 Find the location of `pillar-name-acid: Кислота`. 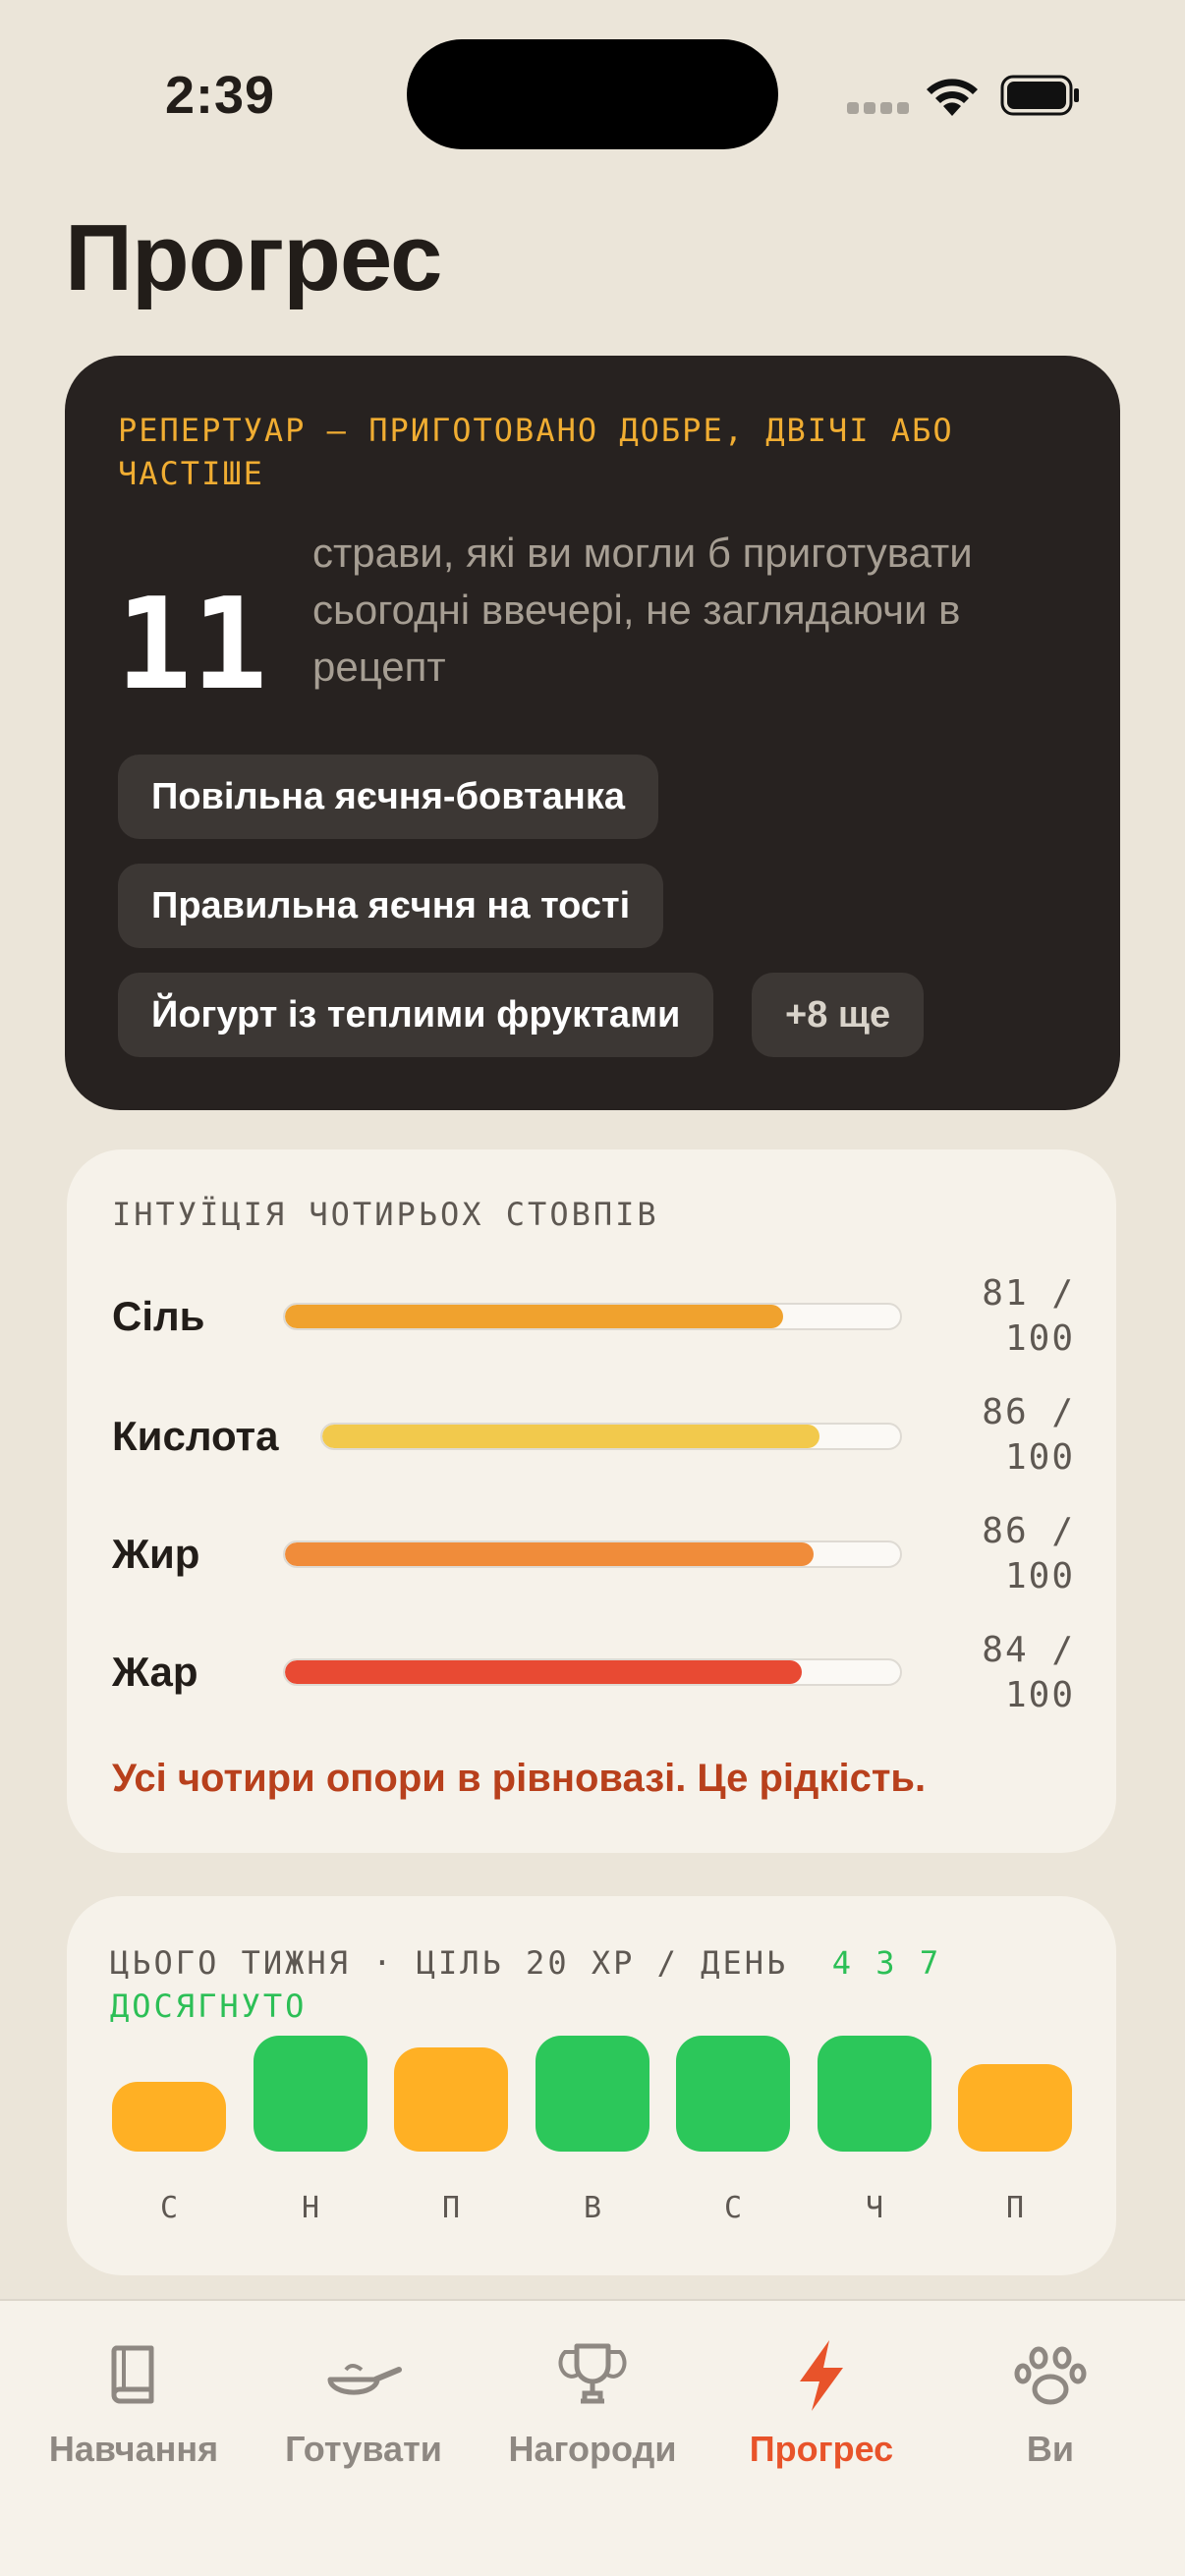

pillar-name-acid: Кислота is located at coordinates (196, 1436).